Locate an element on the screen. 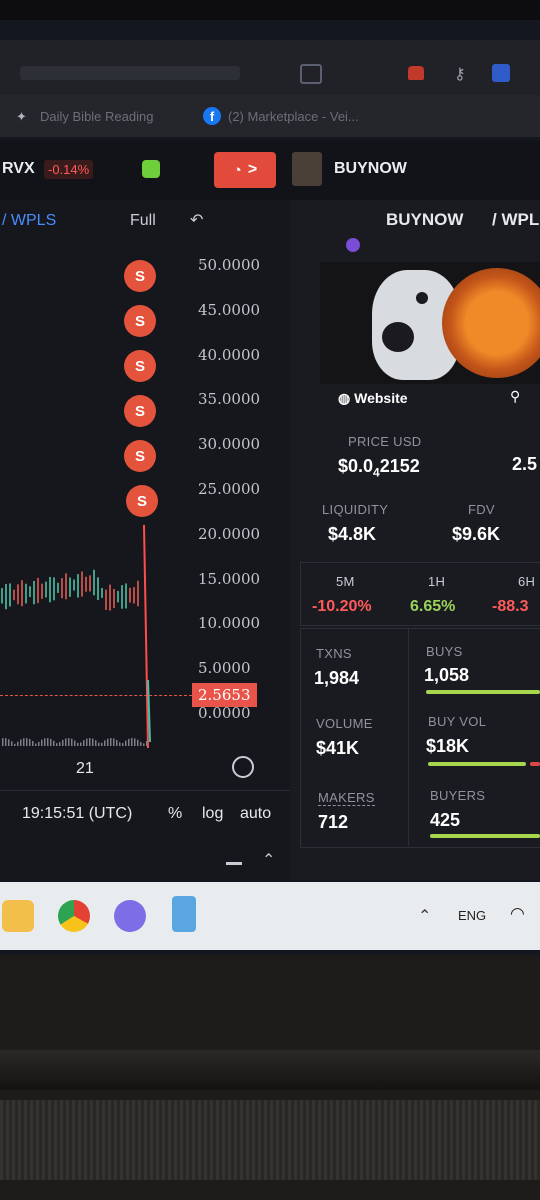  trending-button: ◔ > is located at coordinates (245, 170).